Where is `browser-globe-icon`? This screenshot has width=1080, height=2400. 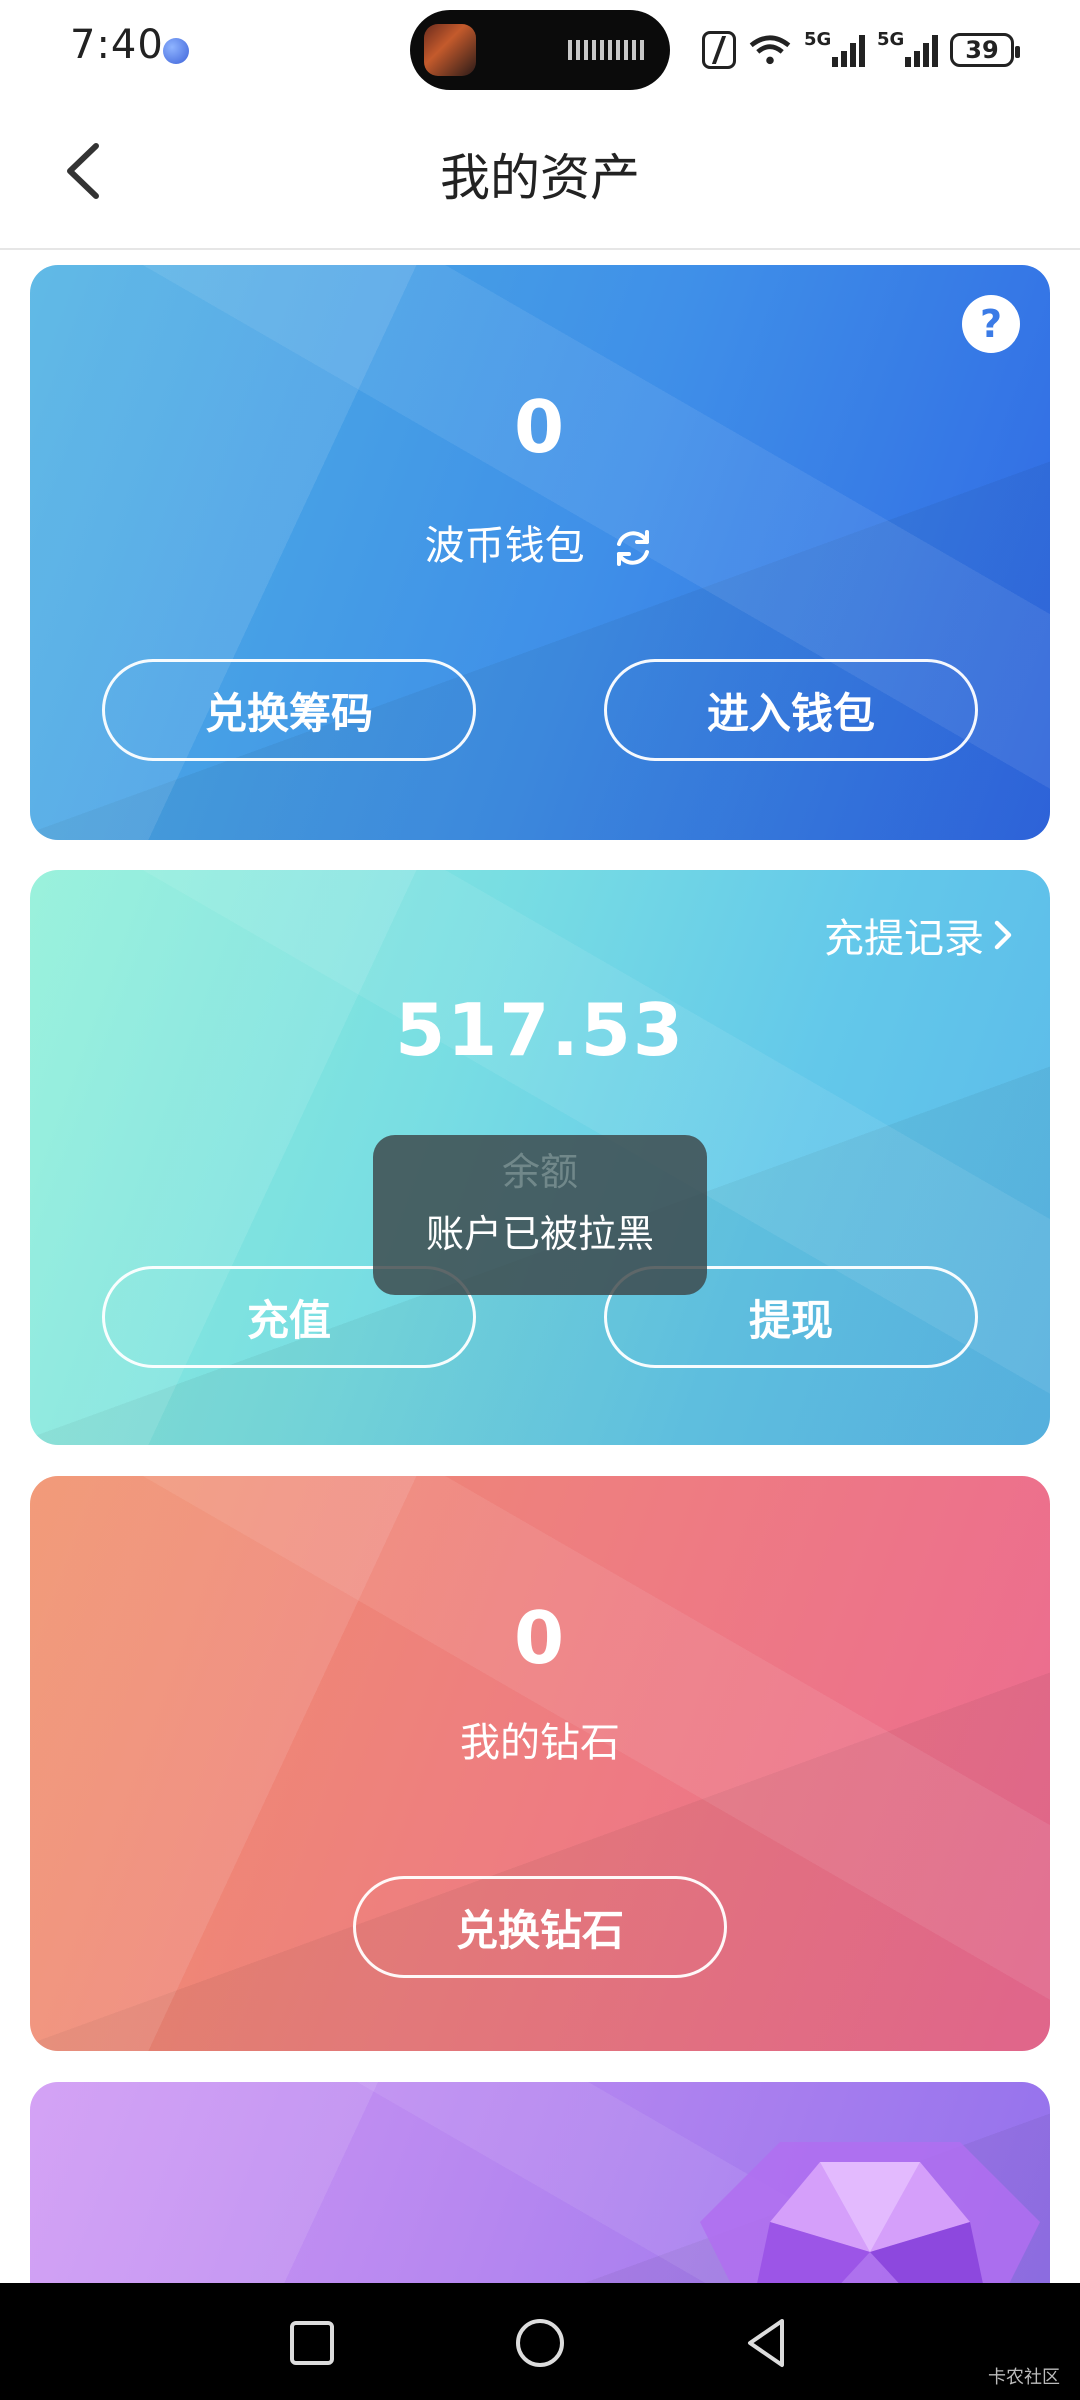
browser-globe-icon is located at coordinates (176, 51).